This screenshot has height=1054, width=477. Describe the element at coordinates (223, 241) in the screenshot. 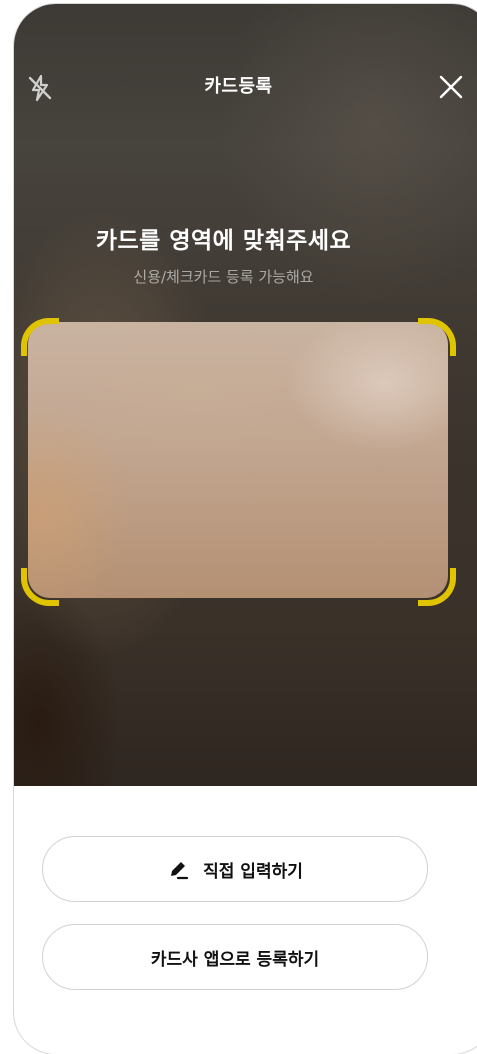

I see `scan-instruction-heading: 카드를 영역에 맞춰주세요` at that location.